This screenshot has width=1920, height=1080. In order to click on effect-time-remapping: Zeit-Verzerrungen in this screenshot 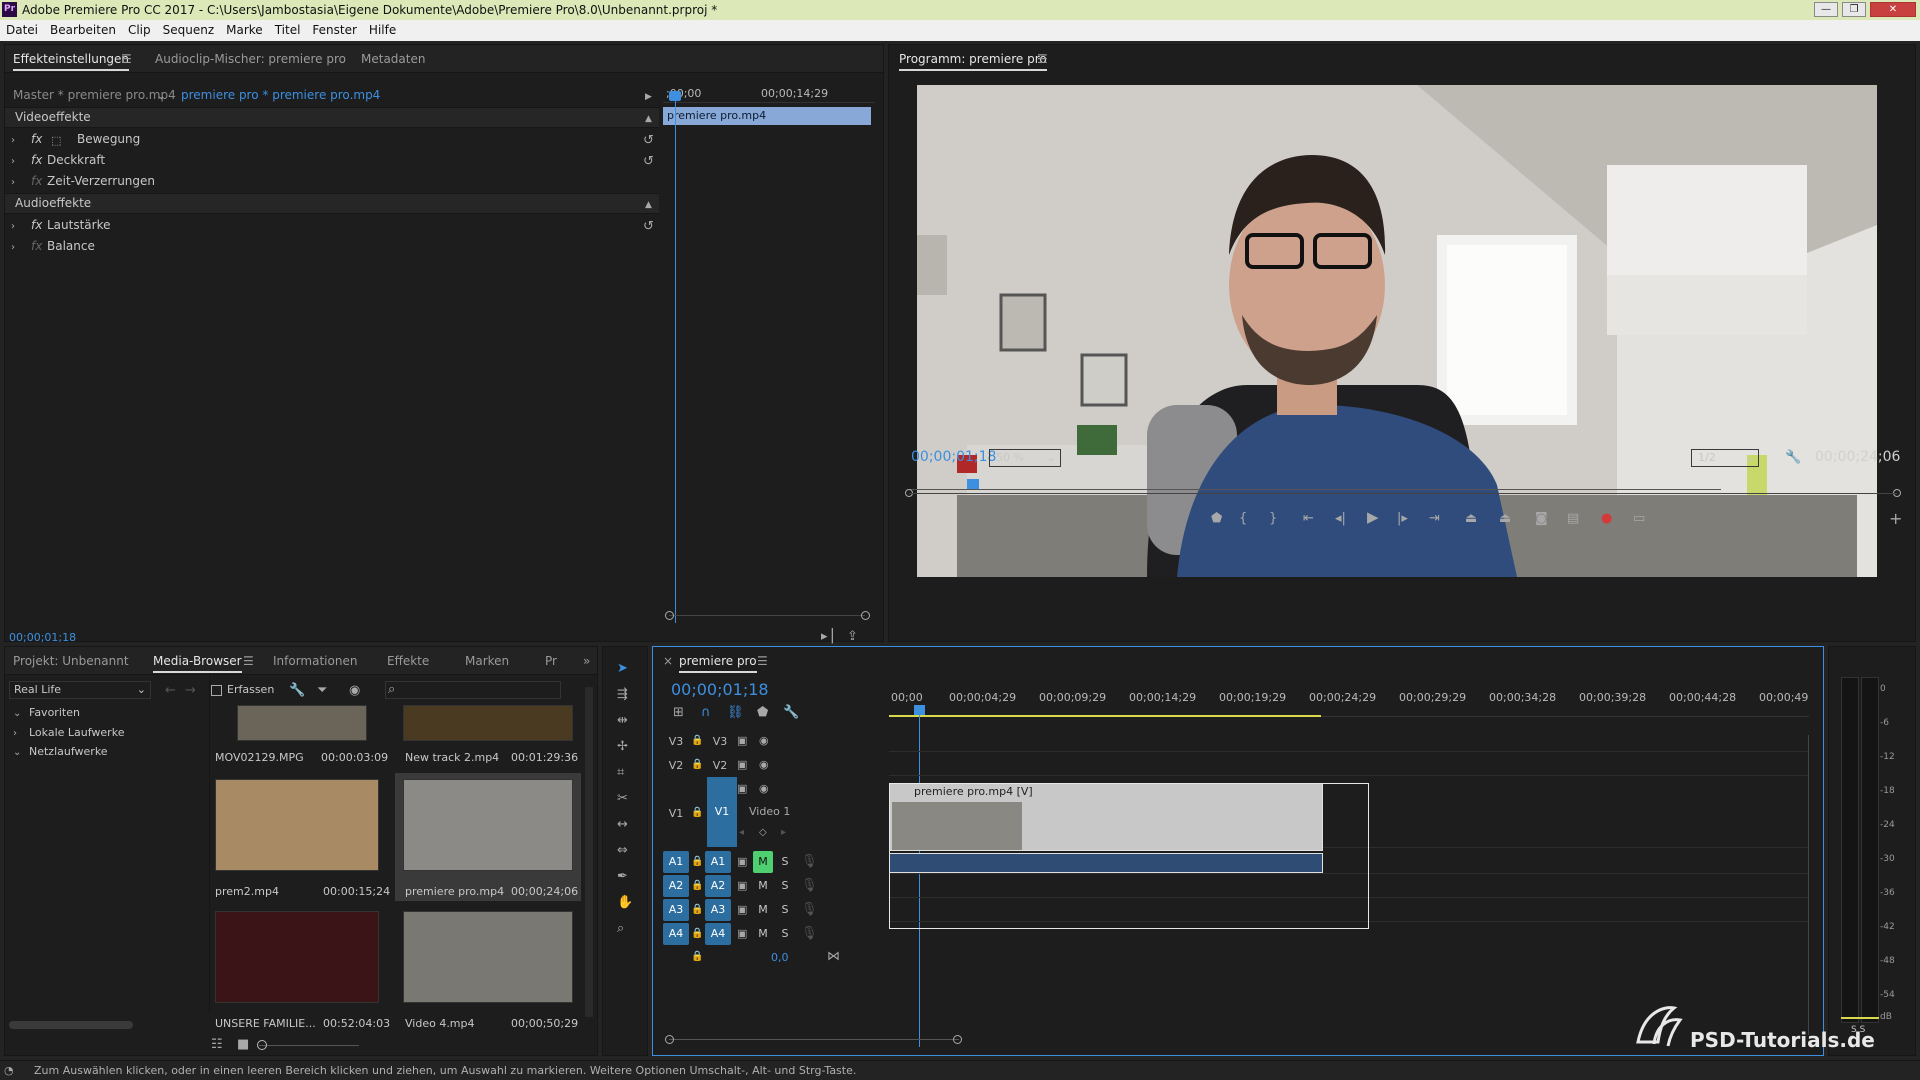, I will do `click(101, 181)`.